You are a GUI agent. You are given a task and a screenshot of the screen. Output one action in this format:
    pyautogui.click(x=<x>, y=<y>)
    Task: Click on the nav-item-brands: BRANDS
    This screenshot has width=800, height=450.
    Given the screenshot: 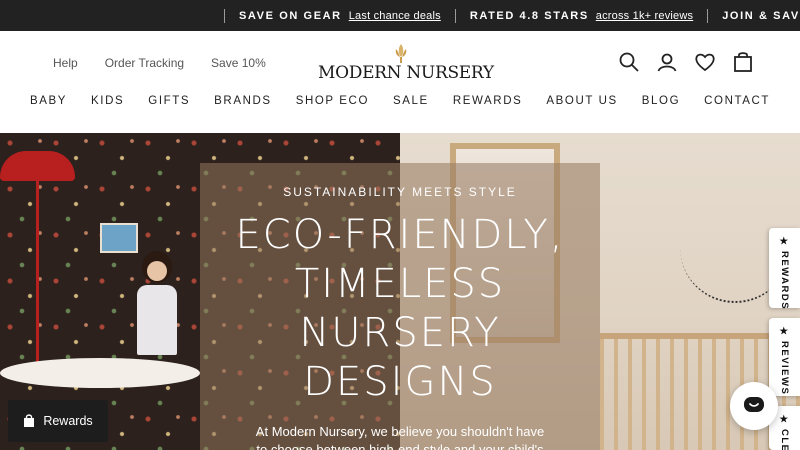 What is the action you would take?
    pyautogui.click(x=243, y=101)
    